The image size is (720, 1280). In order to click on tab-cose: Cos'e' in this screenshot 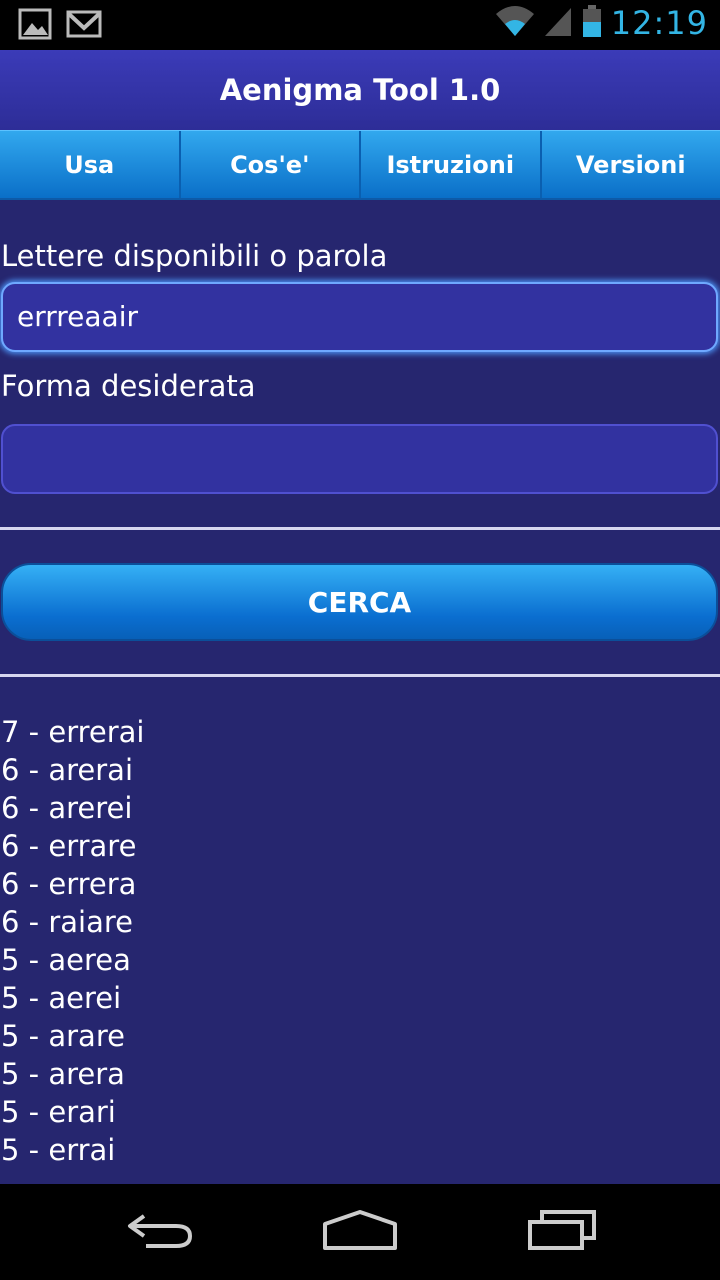, I will do `click(271, 164)`.